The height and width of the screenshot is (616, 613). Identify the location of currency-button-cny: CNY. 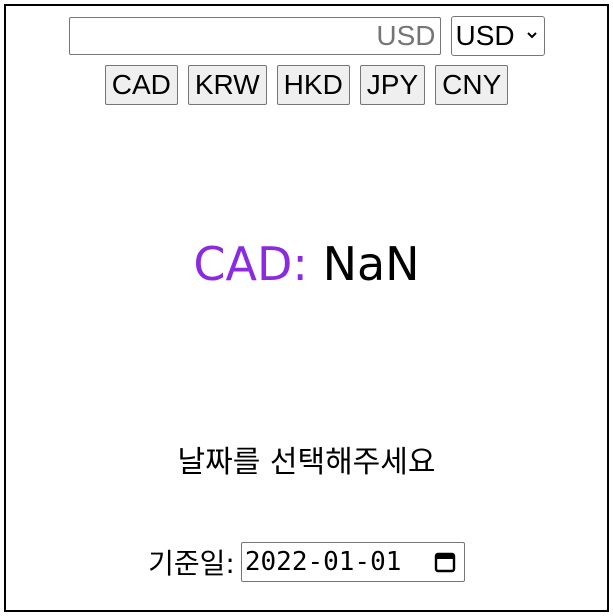
(472, 85).